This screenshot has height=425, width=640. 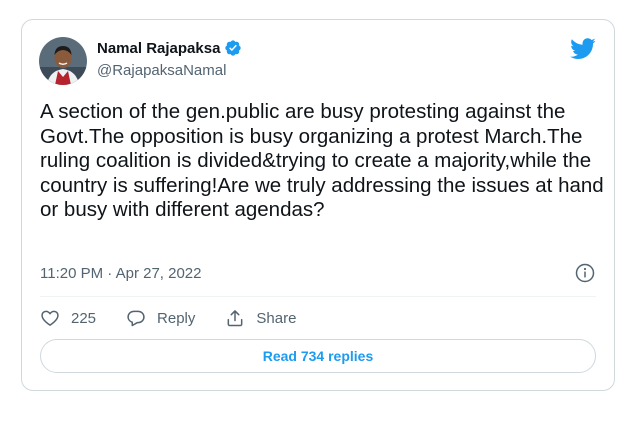 What do you see at coordinates (161, 70) in the screenshot?
I see `author-handle: @RajapaksaNamal` at bounding box center [161, 70].